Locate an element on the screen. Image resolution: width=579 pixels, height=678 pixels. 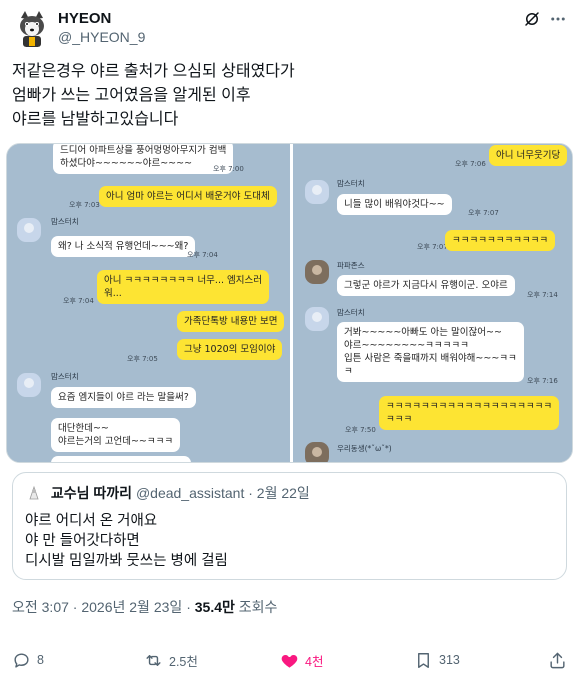
chat-bubble-other is located at coordinates (121, 459).